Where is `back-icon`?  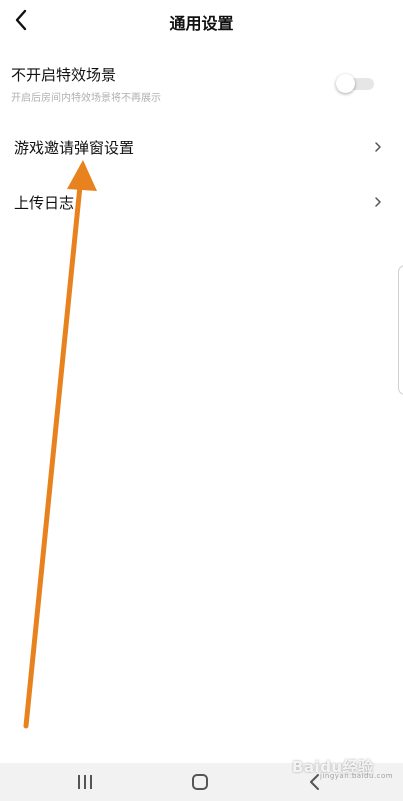
back-icon is located at coordinates (314, 782).